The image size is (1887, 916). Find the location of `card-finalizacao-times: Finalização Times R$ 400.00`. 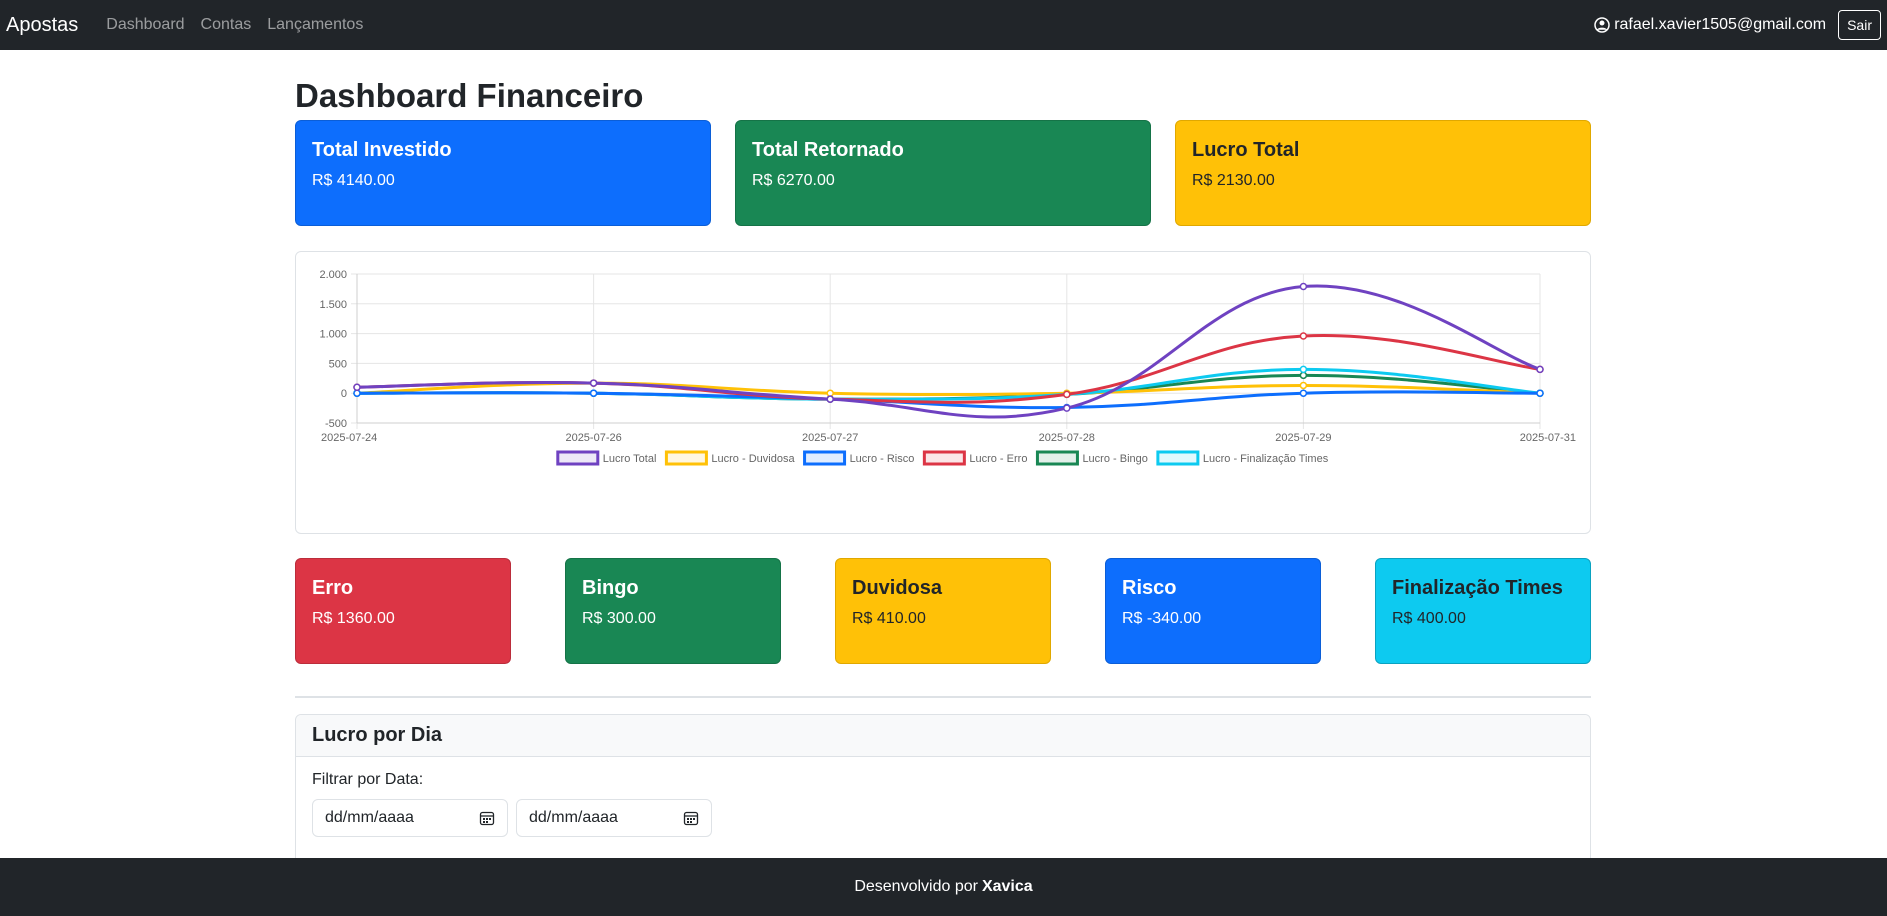

card-finalizacao-times: Finalização Times R$ 400.00 is located at coordinates (1483, 611).